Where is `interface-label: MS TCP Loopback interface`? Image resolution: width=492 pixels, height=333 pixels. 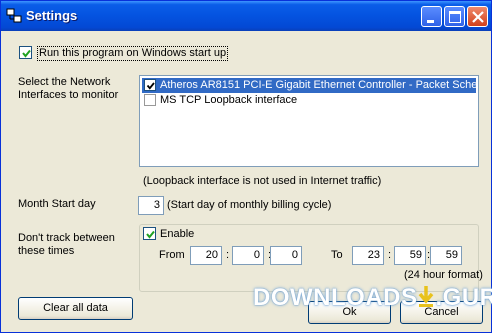 interface-label: MS TCP Loopback interface is located at coordinates (229, 100).